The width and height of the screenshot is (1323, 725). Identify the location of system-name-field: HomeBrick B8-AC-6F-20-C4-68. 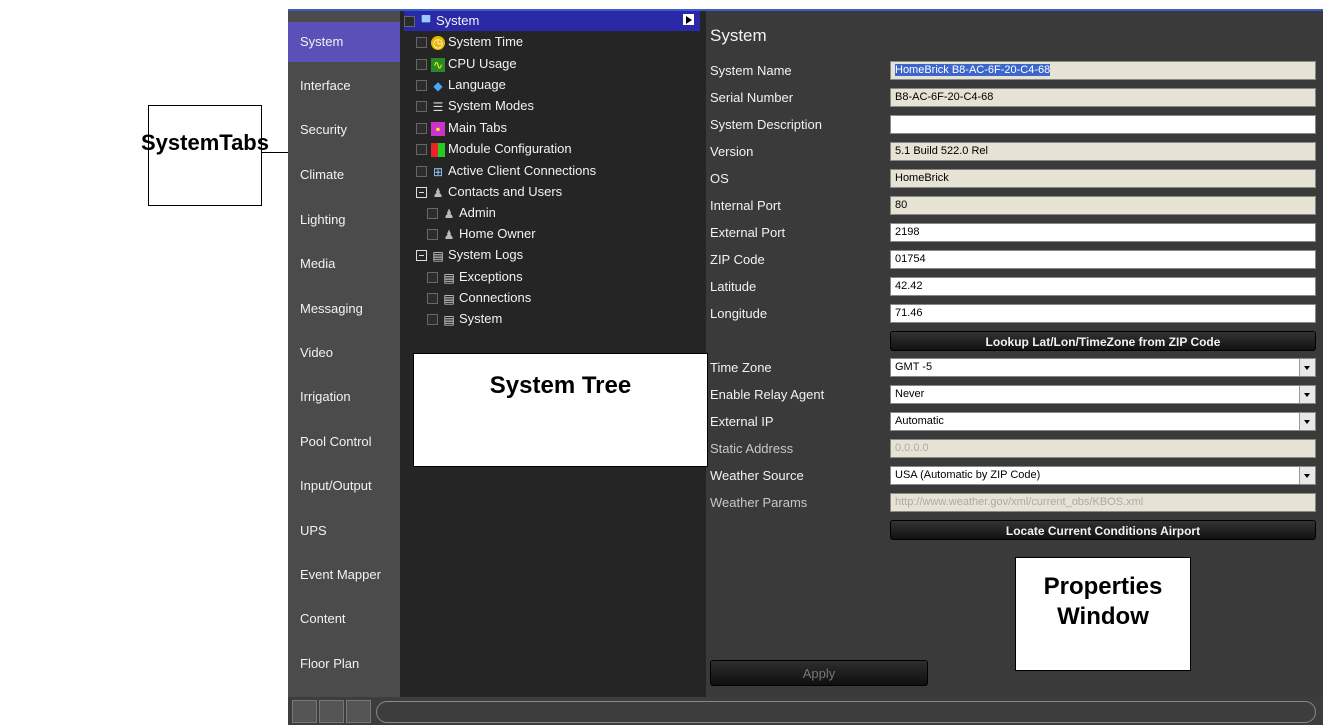
(1103, 70).